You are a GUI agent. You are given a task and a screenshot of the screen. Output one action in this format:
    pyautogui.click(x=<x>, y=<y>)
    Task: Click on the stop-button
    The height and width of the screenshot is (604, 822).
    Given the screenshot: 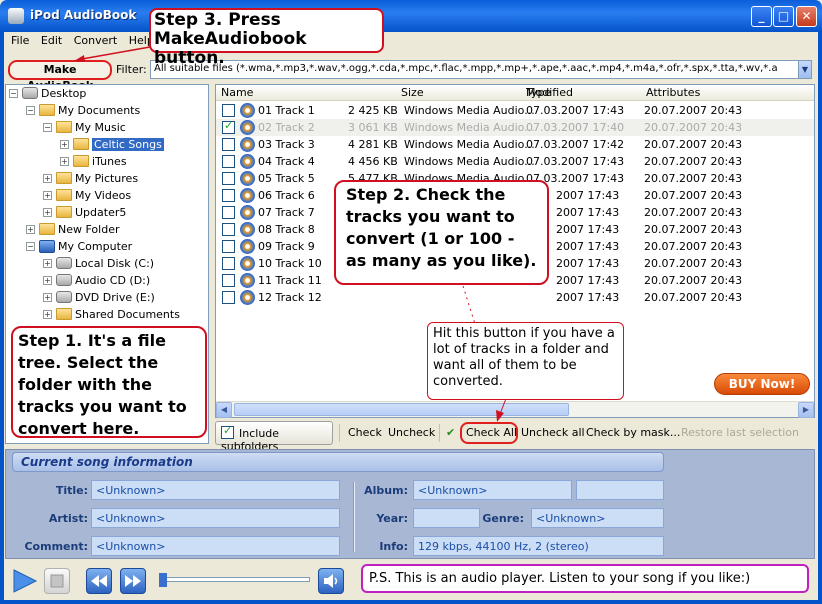 What is the action you would take?
    pyautogui.click(x=57, y=581)
    